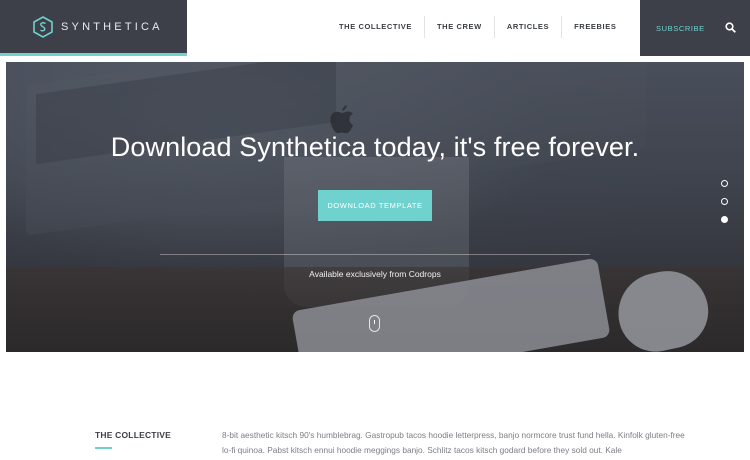 The image size is (750, 460). Describe the element at coordinates (341, 119) in the screenshot. I see `apple-logo-icon` at that location.